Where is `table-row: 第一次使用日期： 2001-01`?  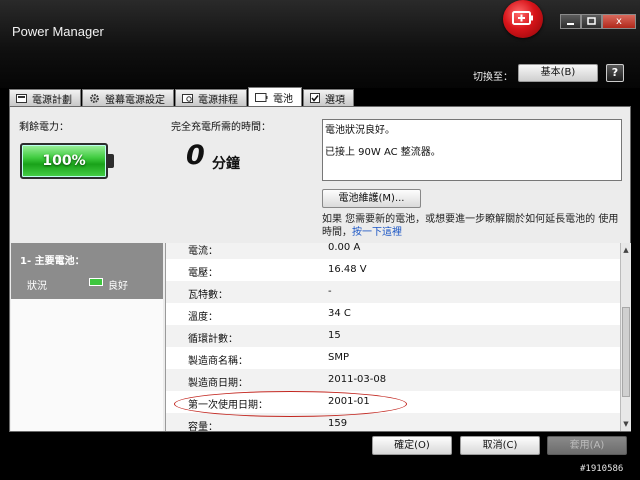 table-row: 第一次使用日期： 2001-01 is located at coordinates (393, 402).